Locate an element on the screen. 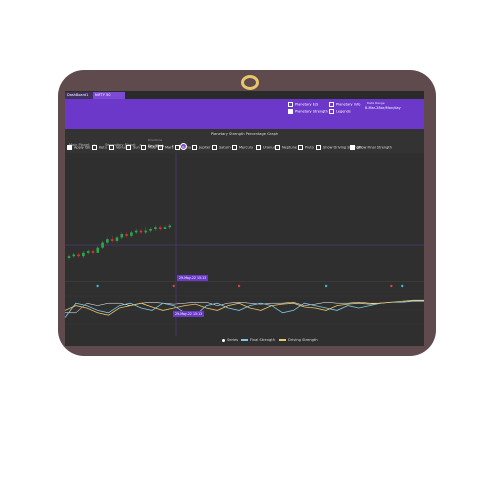 Image resolution: width=500 pixels, height=500 pixels. checkbox-pluto: Pluto is located at coordinates (306, 148).